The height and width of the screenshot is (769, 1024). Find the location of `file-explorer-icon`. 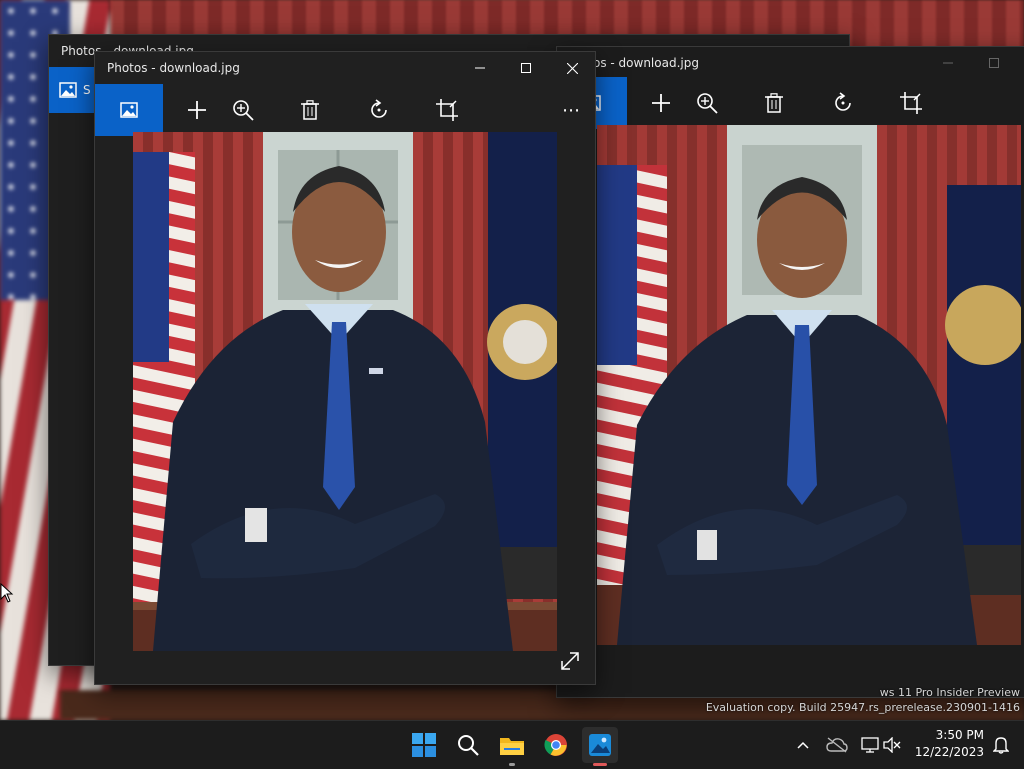

file-explorer-icon is located at coordinates (512, 746).